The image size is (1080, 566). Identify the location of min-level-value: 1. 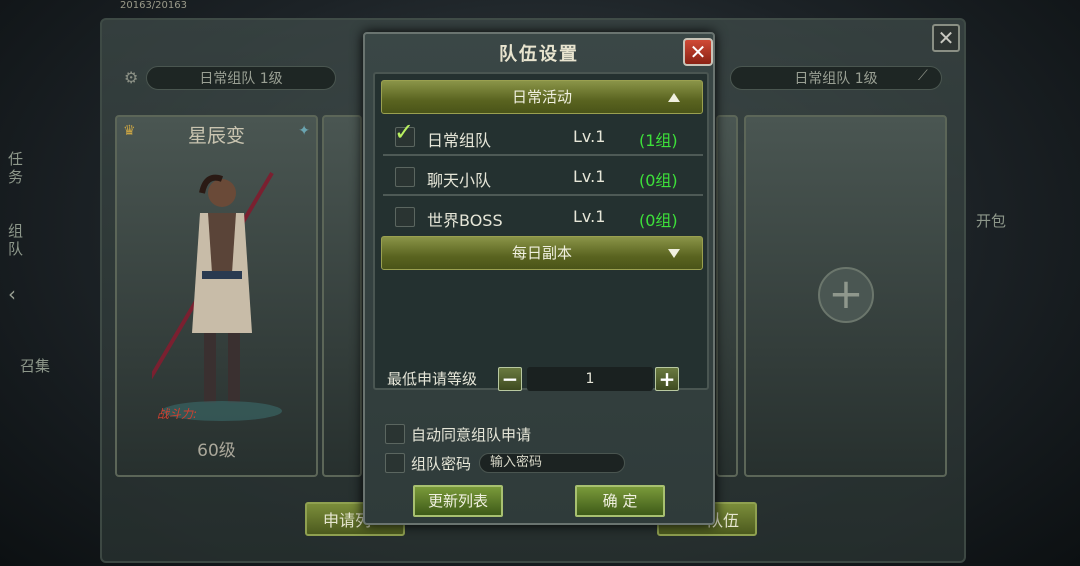
(590, 379).